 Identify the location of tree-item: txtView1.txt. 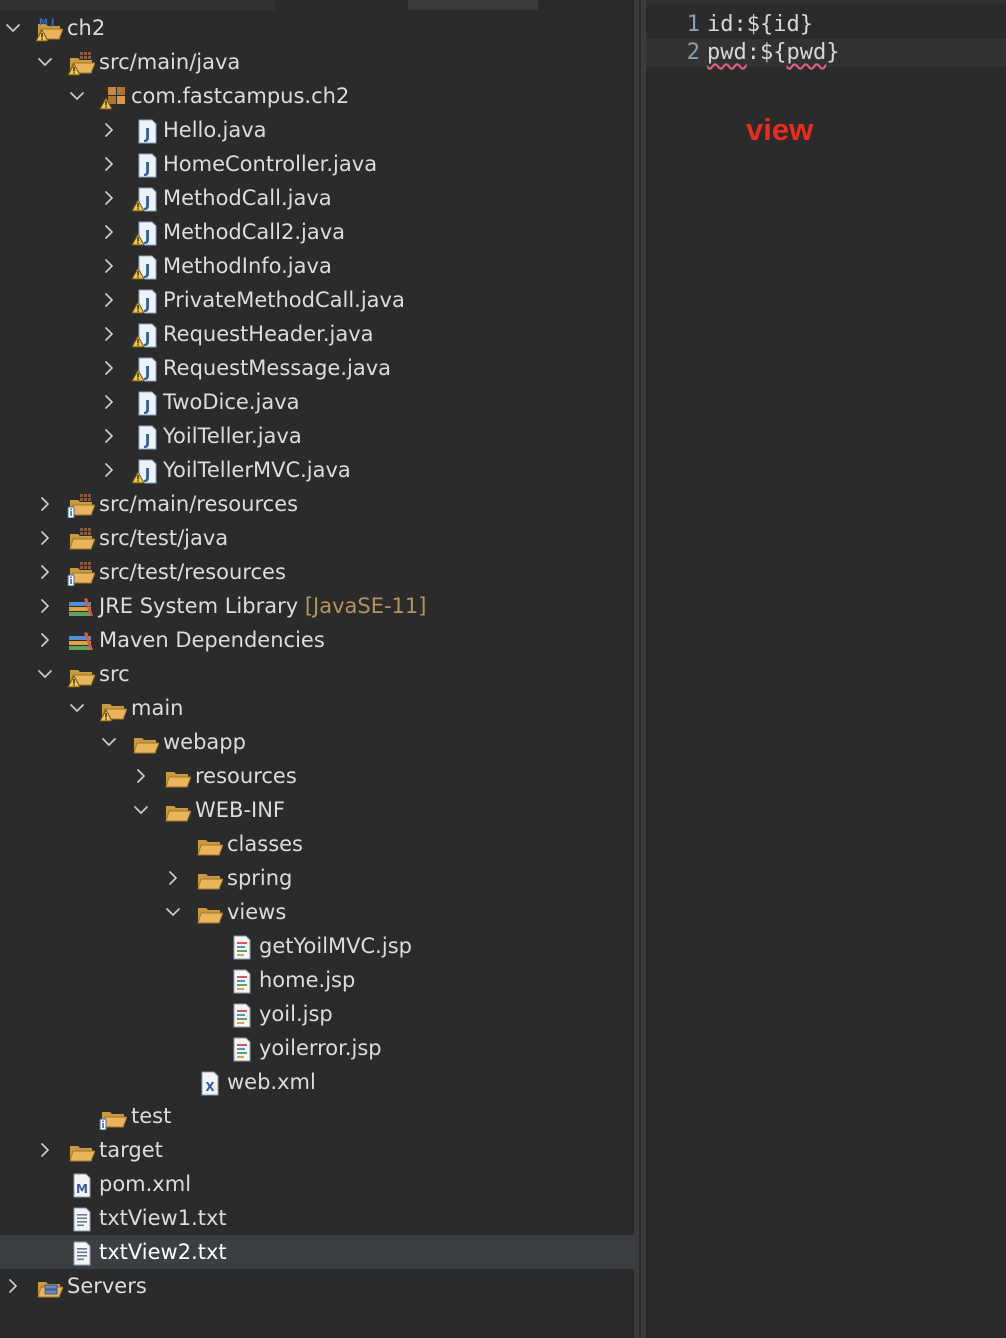
(317, 1218).